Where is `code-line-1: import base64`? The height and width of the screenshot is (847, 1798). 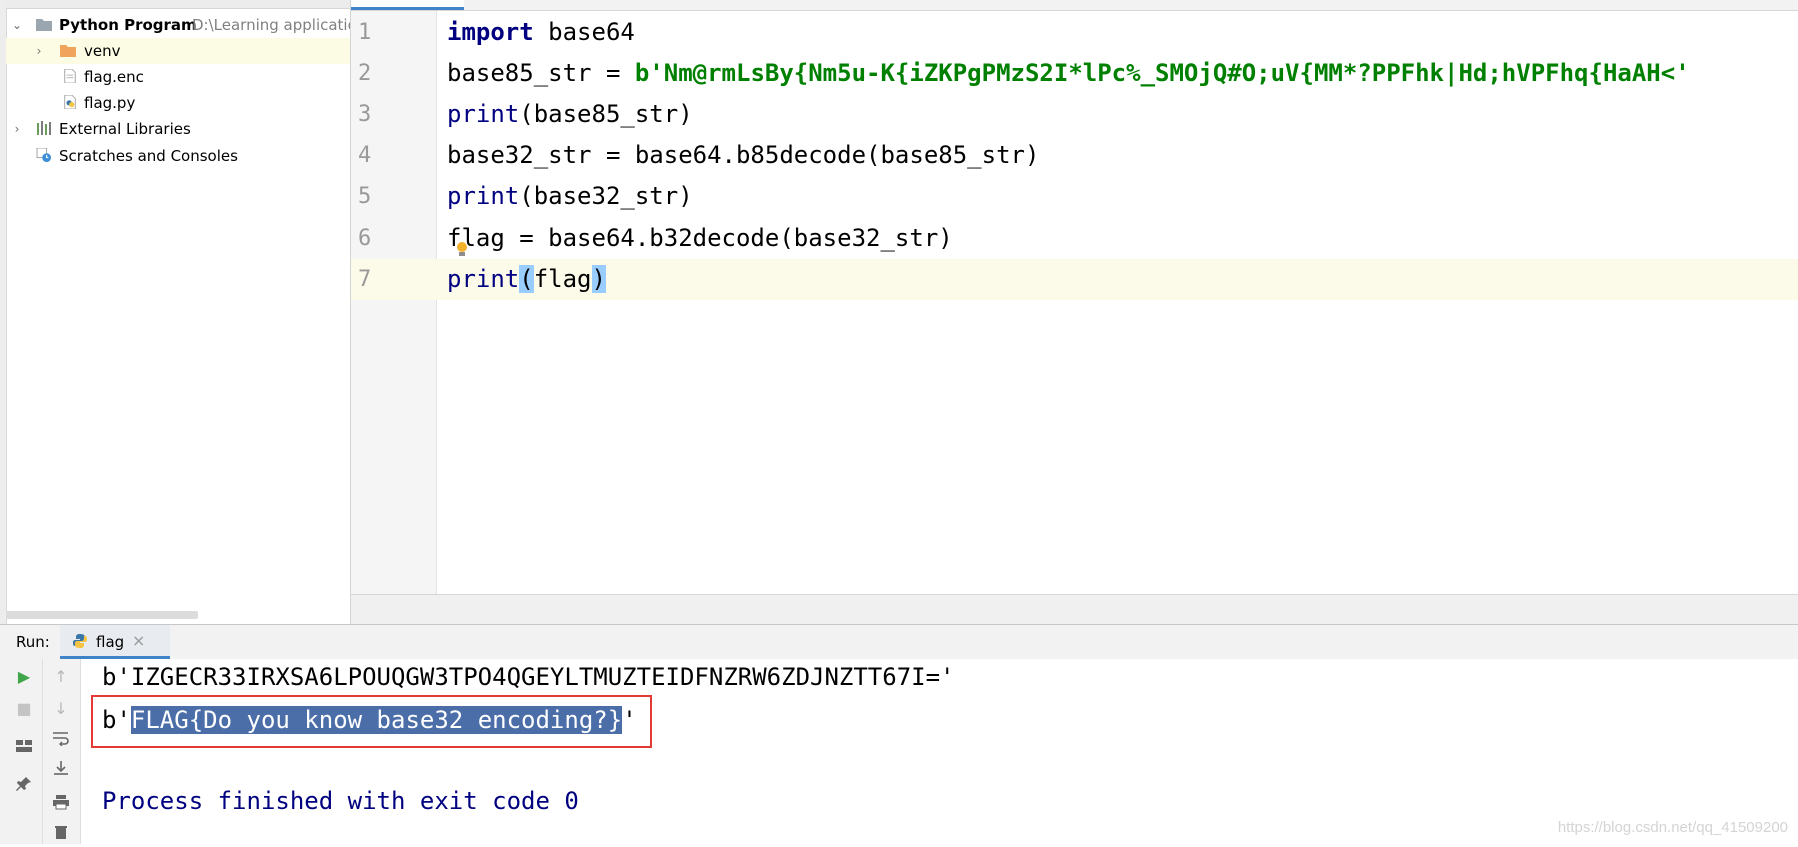
code-line-1: import base64 is located at coordinates (541, 32).